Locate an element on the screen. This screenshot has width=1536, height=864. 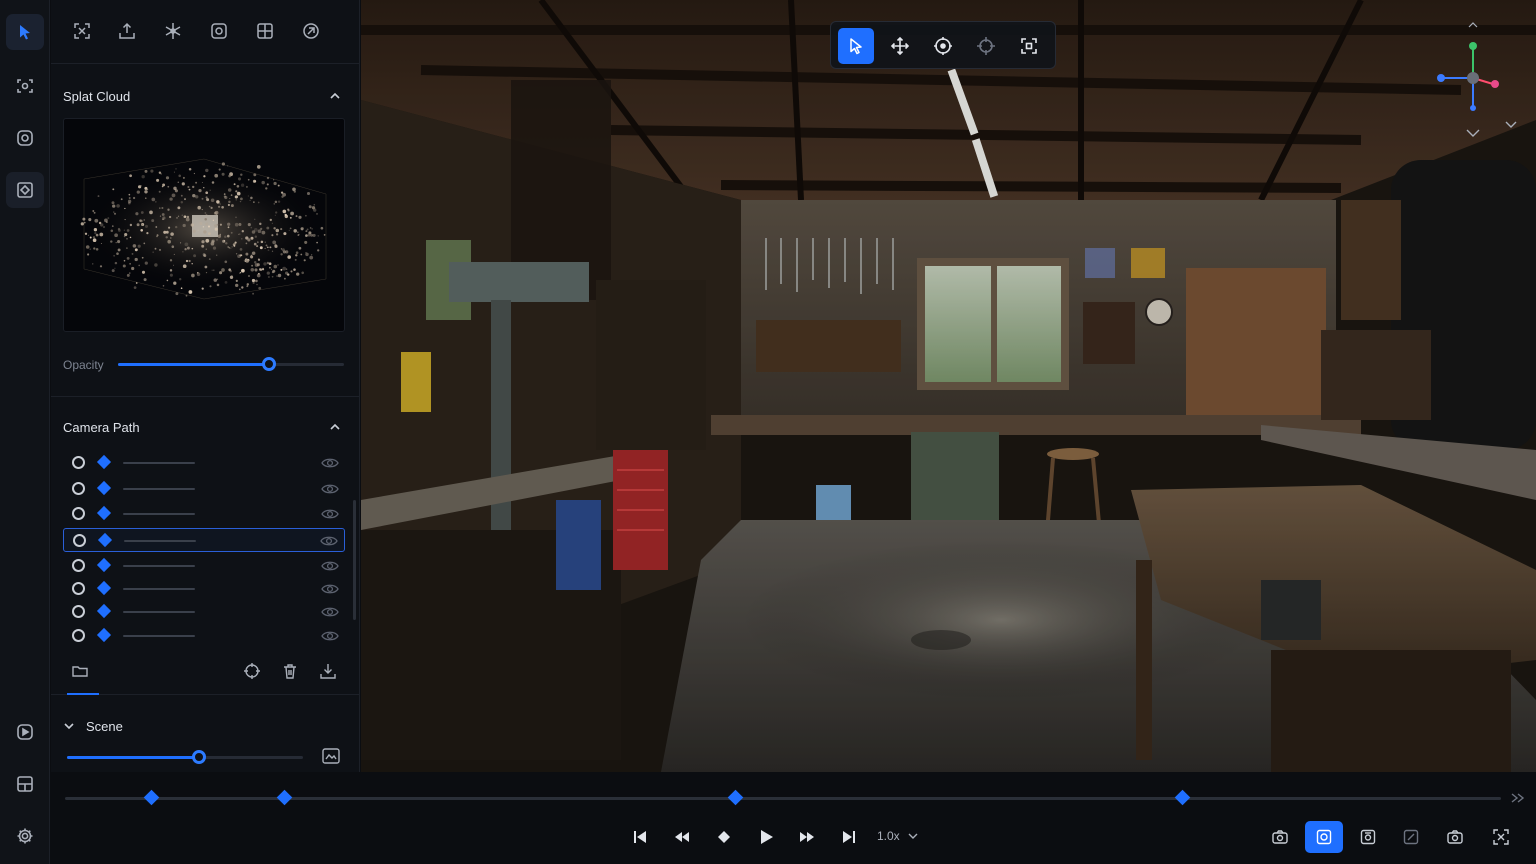
speed-select: 1.0x is located at coordinates (897, 836).